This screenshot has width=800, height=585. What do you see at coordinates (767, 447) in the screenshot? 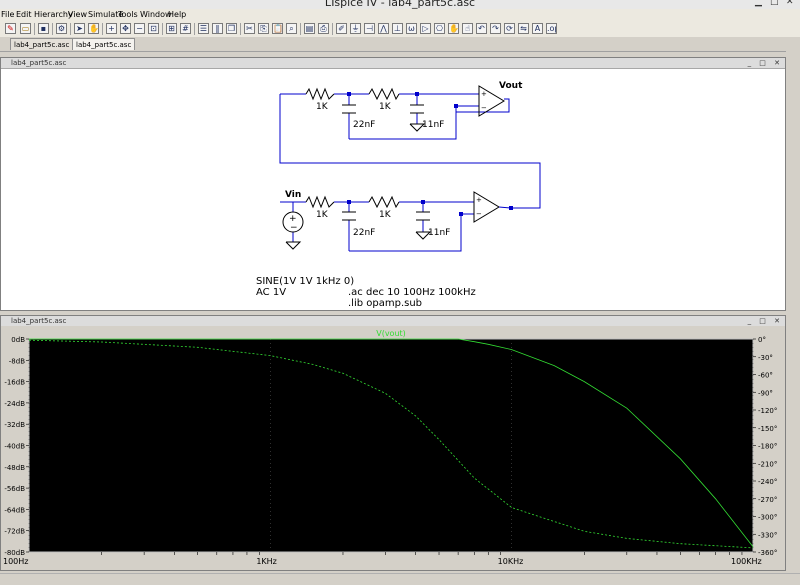
I see `y-right-tick-label: -180°` at bounding box center [767, 447].